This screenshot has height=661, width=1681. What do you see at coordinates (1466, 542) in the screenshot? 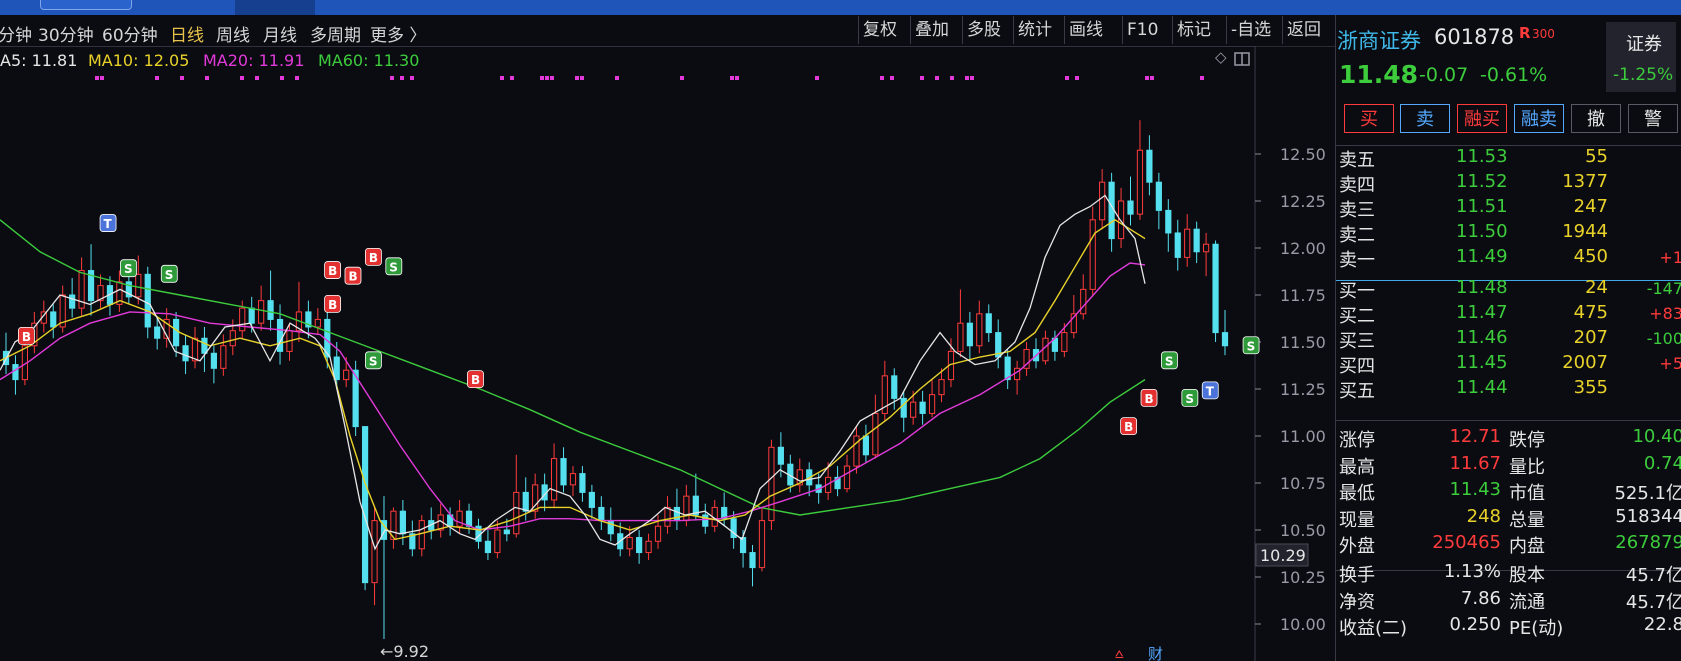
I see `stats1-value1-4: 250465` at bounding box center [1466, 542].